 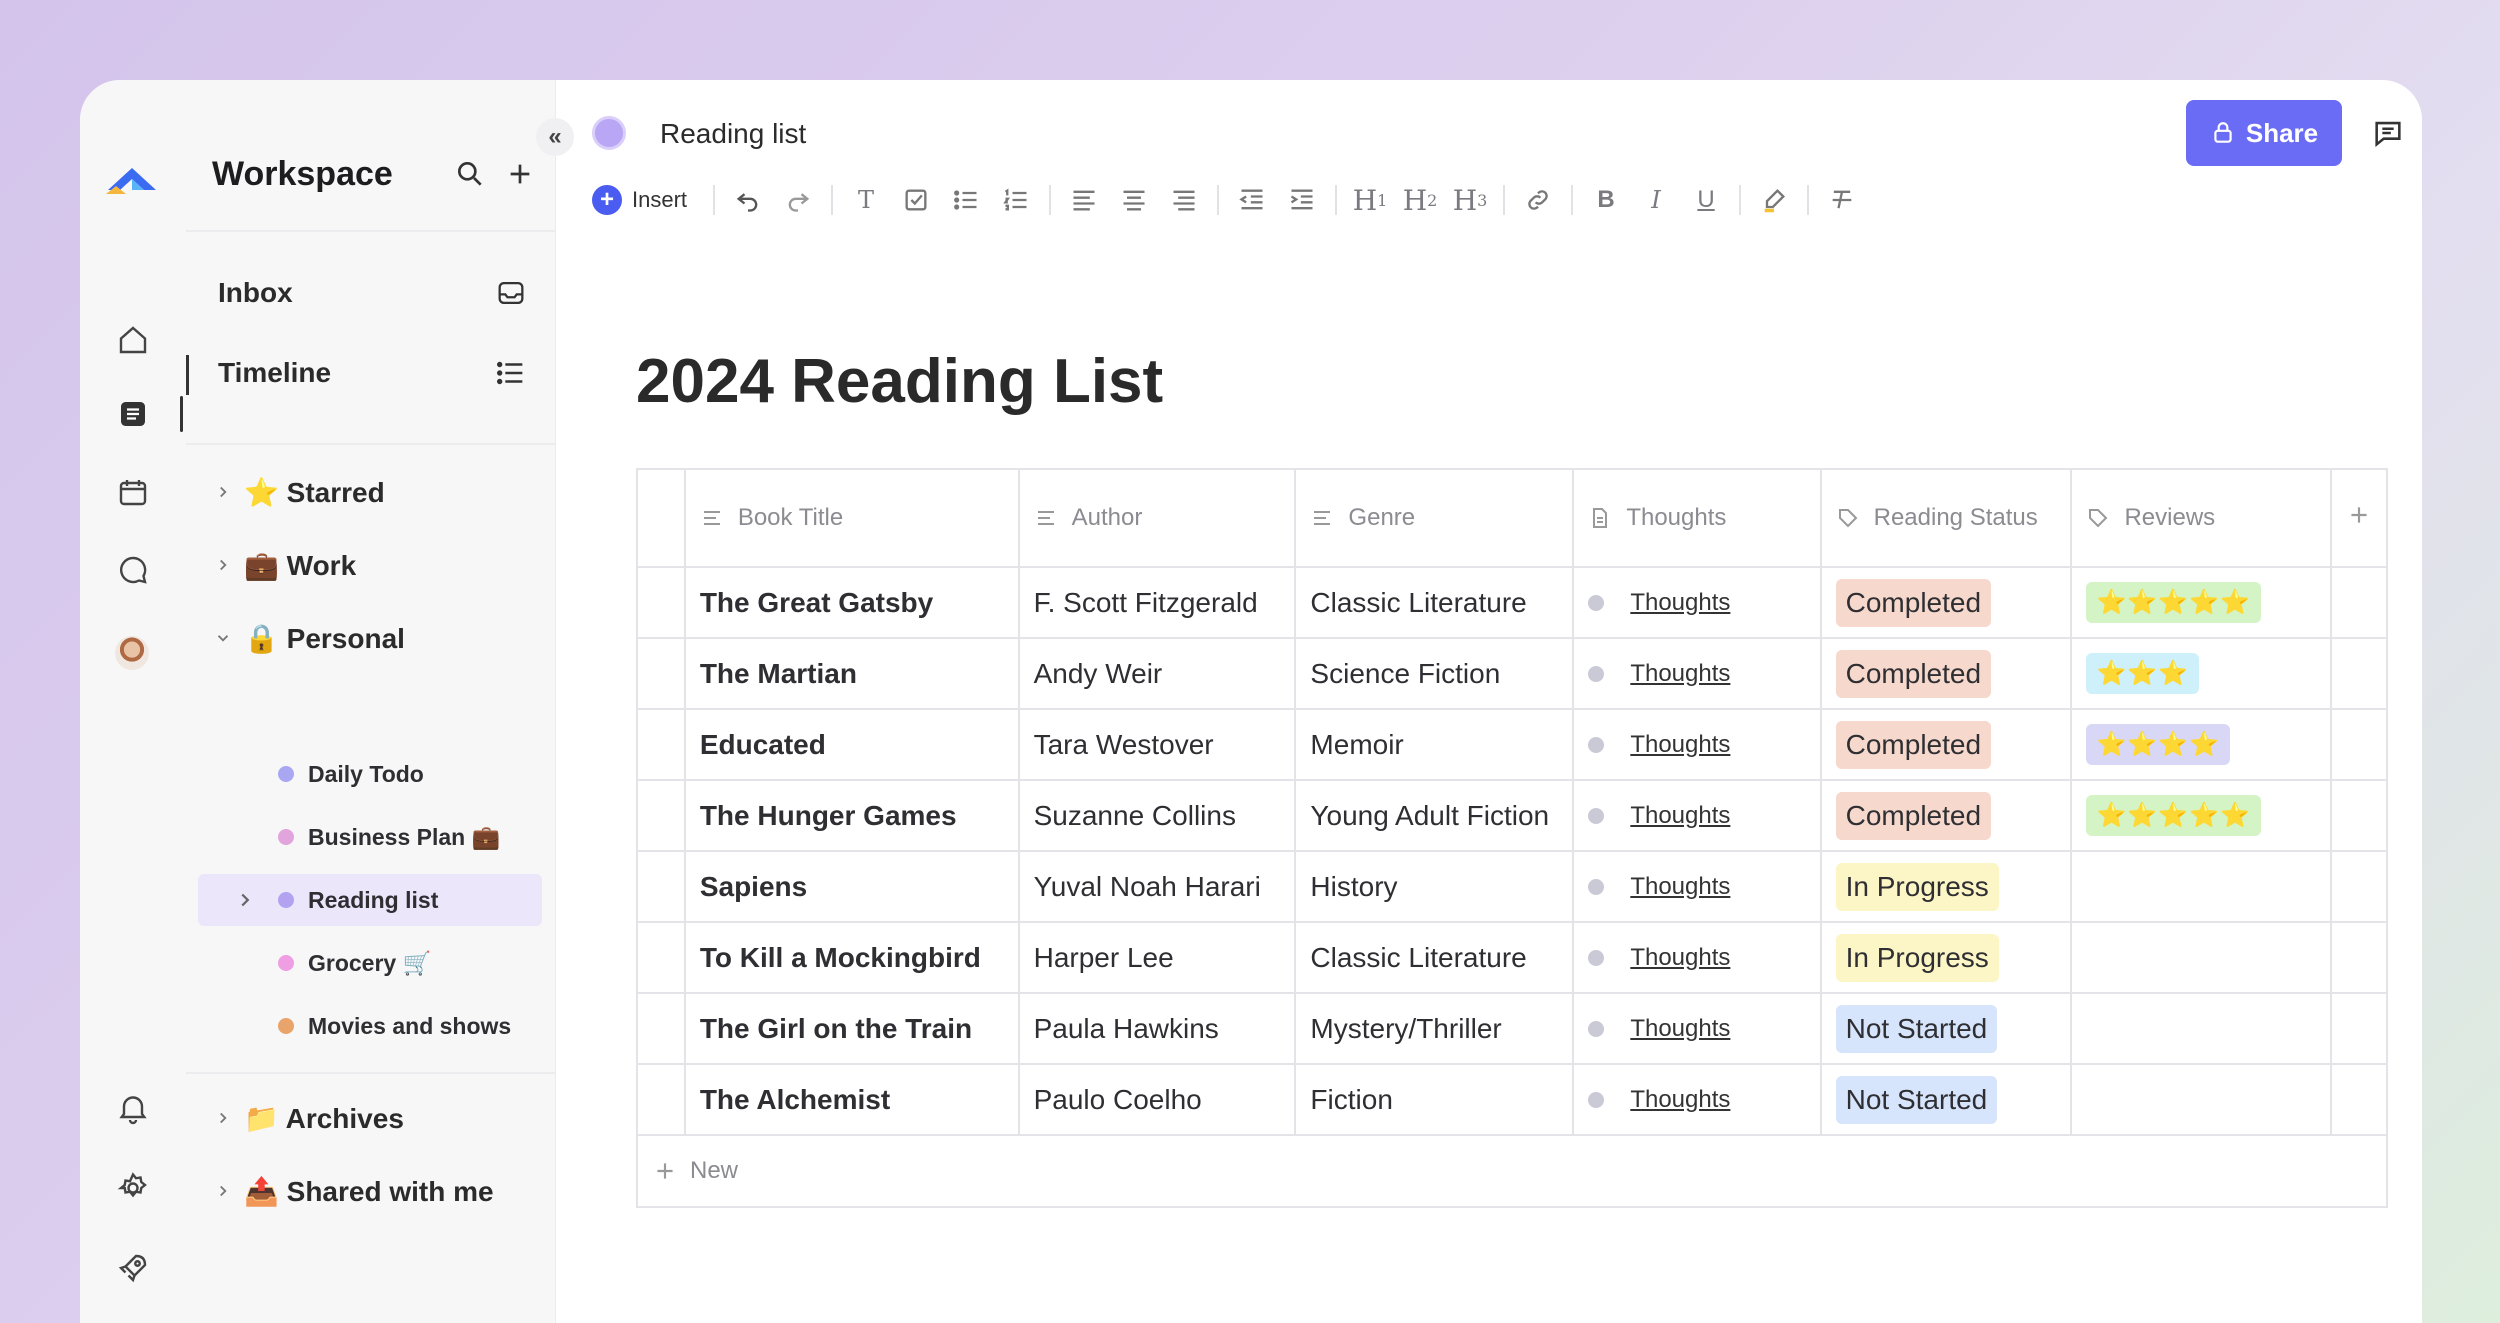 I want to click on bell-icon, so click(x=133, y=1108).